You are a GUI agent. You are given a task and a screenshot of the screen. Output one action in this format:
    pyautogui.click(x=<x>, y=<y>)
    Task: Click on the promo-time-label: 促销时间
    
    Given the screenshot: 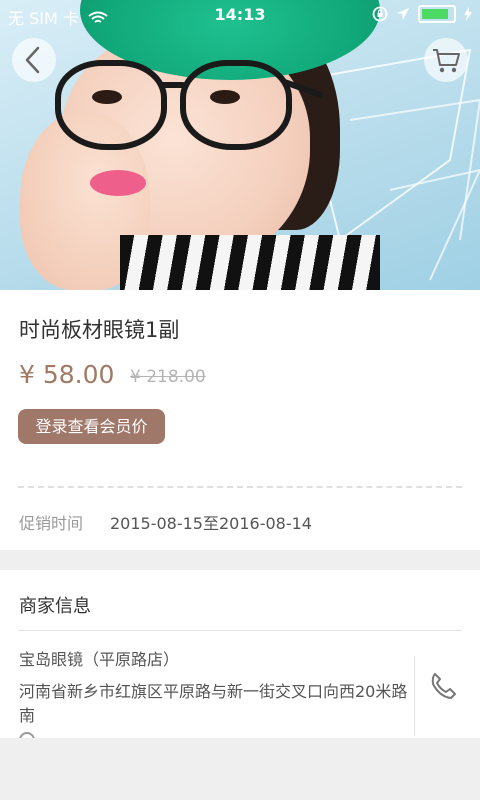 What is the action you would take?
    pyautogui.click(x=51, y=523)
    